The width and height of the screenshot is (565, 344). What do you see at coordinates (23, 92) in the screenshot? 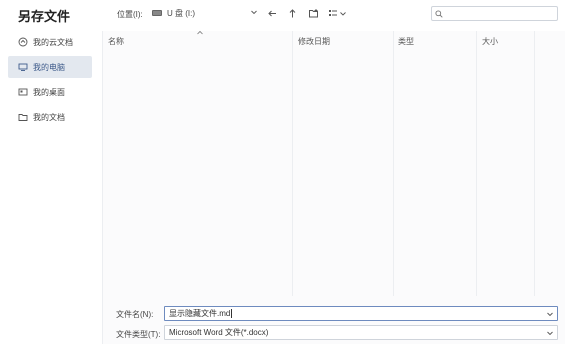
I see `desktop-icon` at bounding box center [23, 92].